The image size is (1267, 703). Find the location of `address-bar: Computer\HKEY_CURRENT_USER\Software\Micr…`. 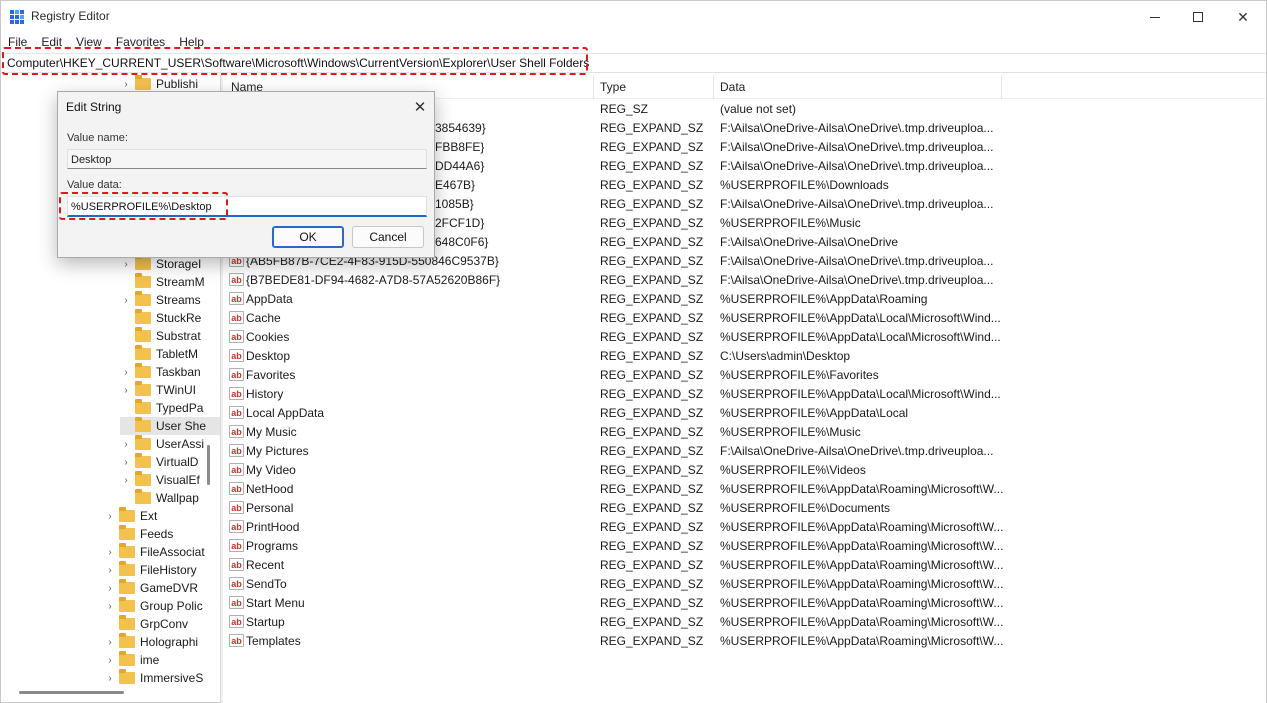

address-bar: Computer\HKEY_CURRENT_USER\Software\Micr… is located at coordinates (633, 63).